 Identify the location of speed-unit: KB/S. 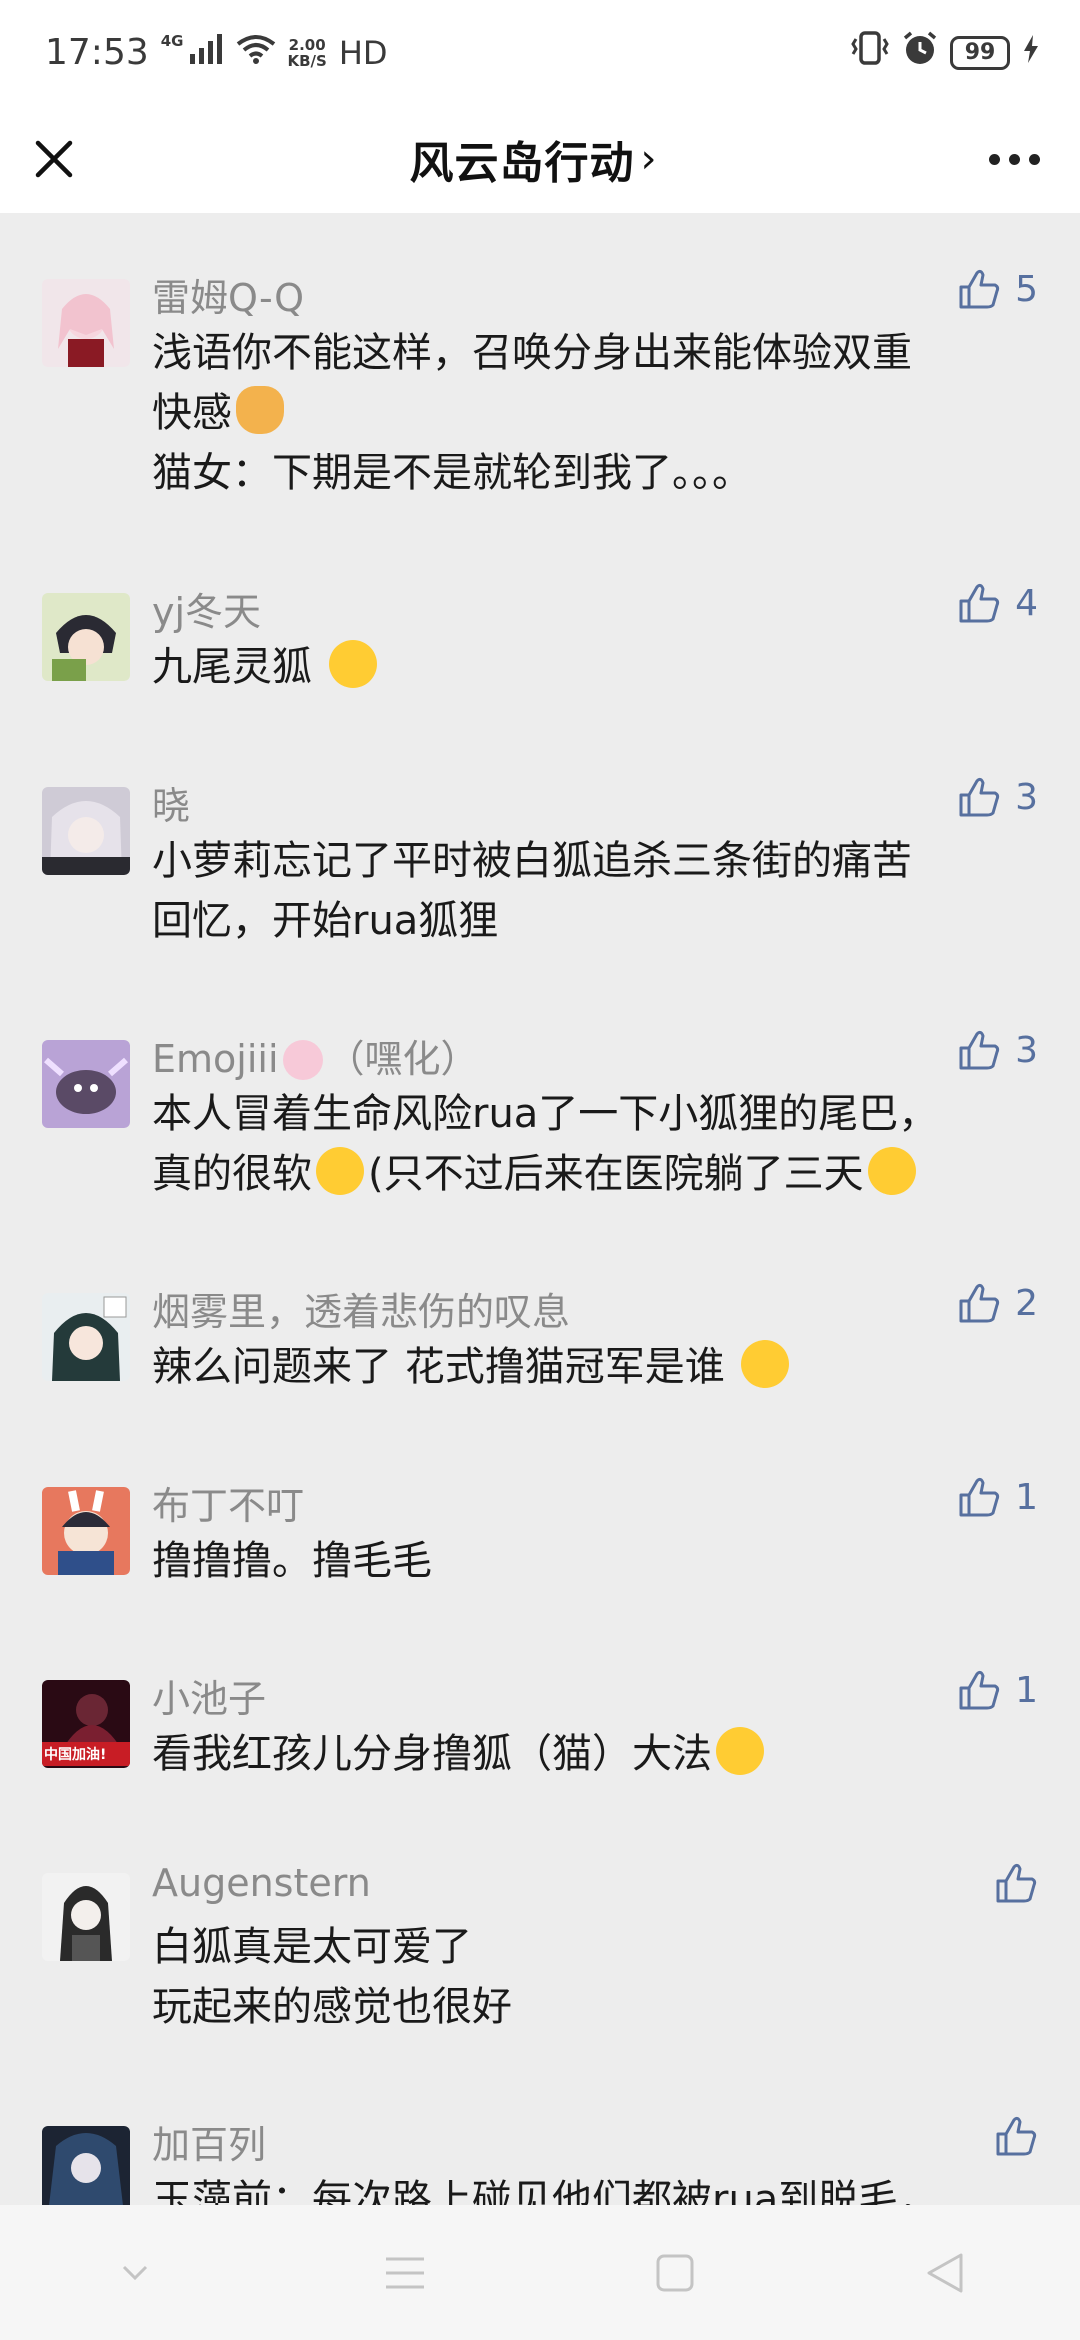
(307, 60).